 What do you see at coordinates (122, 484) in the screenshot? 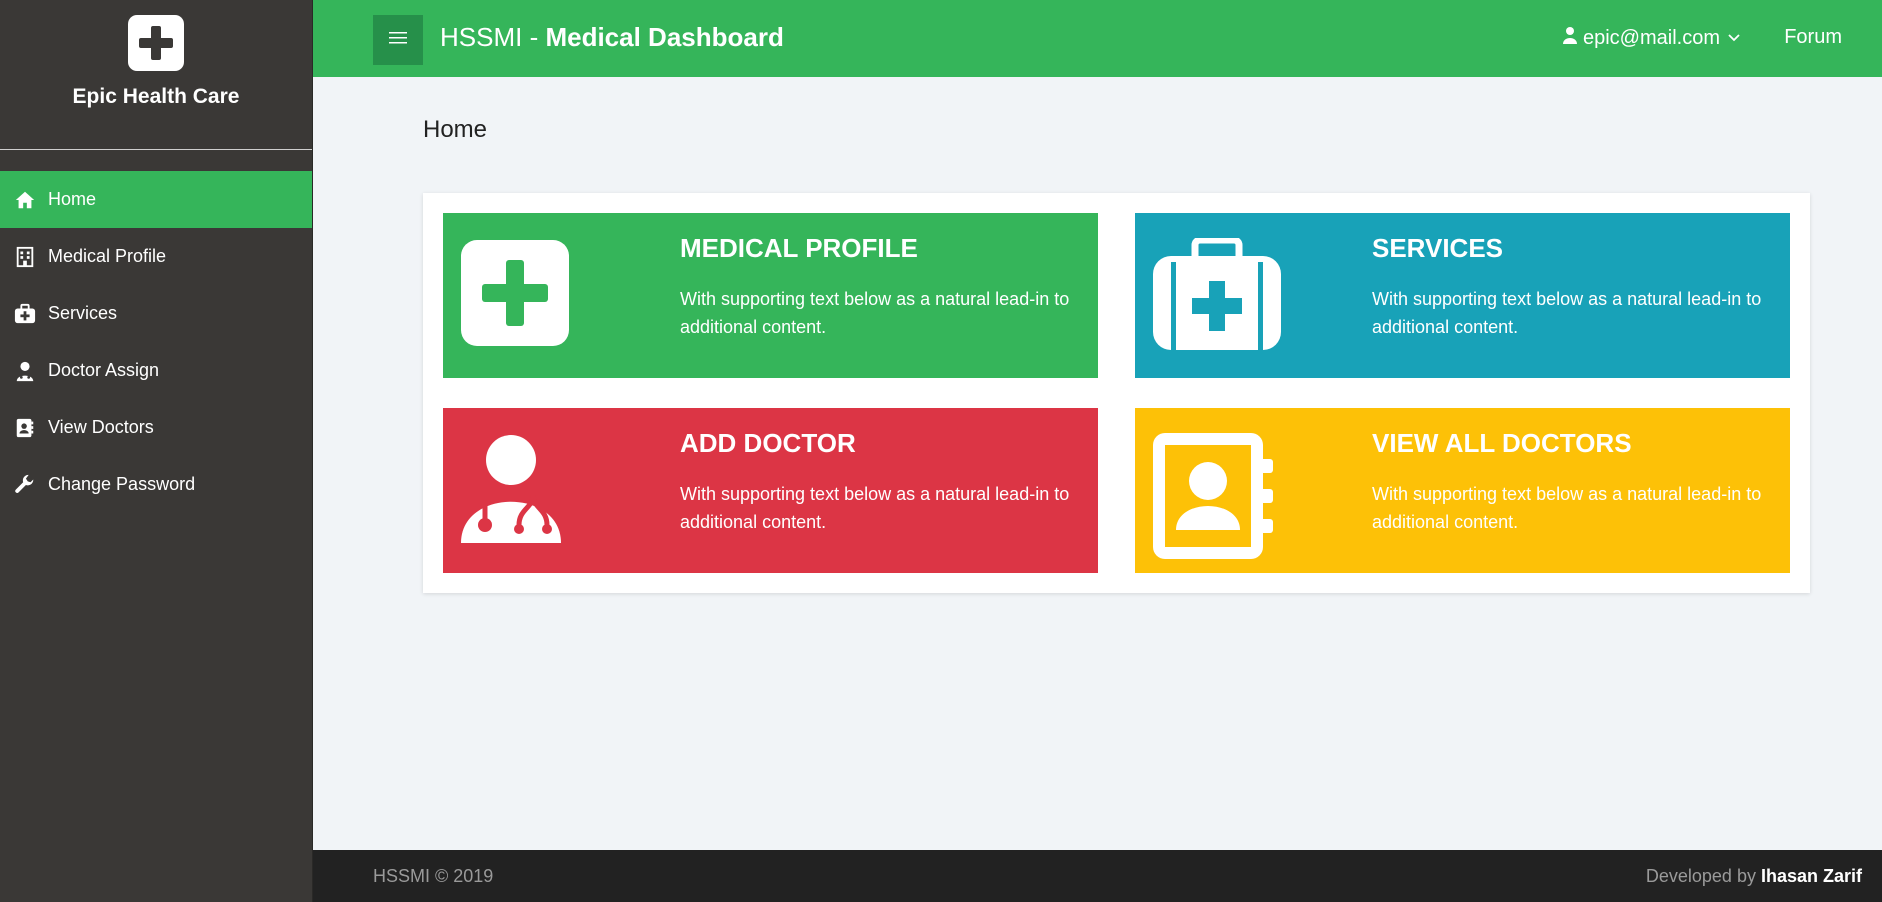
I see `sidebar-item-label: Change Password` at bounding box center [122, 484].